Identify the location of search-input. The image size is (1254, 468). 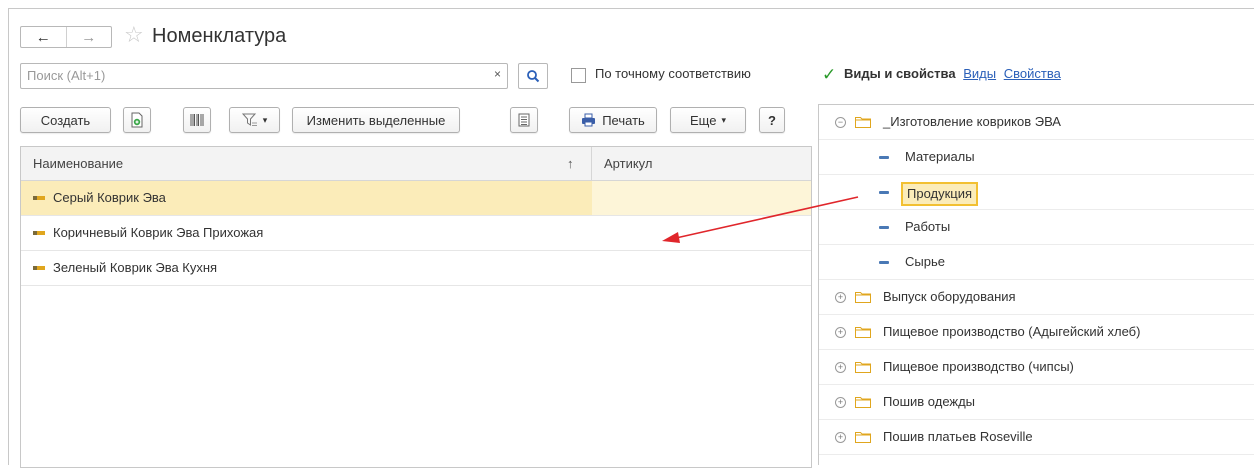
(247, 75).